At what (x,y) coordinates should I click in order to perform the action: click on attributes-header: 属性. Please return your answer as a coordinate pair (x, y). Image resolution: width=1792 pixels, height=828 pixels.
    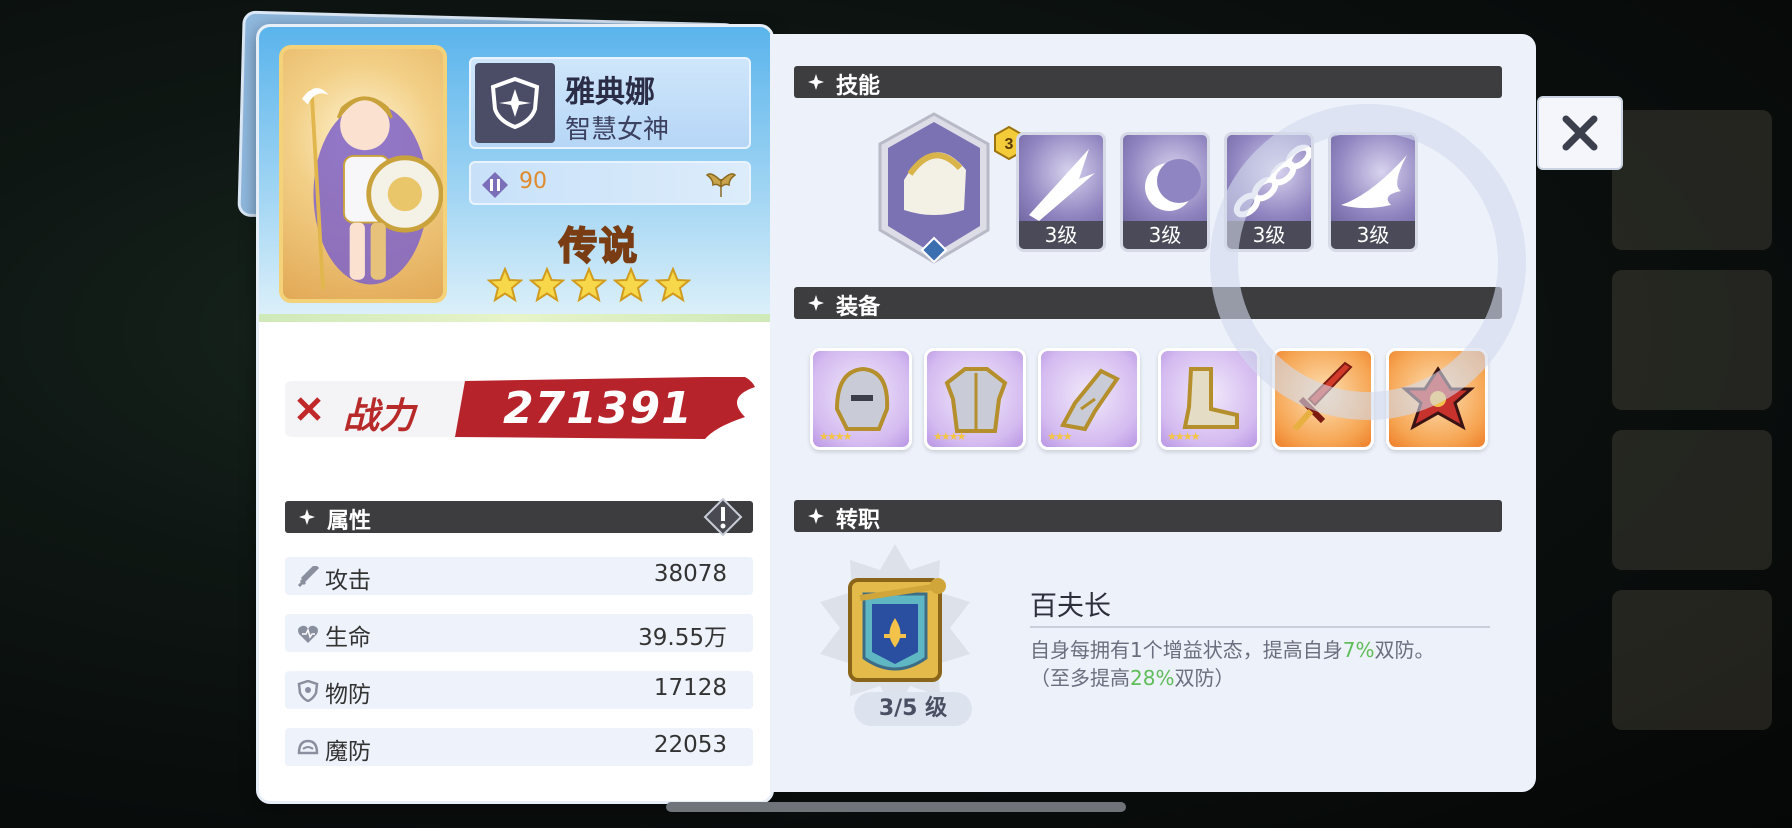
    Looking at the image, I should click on (519, 517).